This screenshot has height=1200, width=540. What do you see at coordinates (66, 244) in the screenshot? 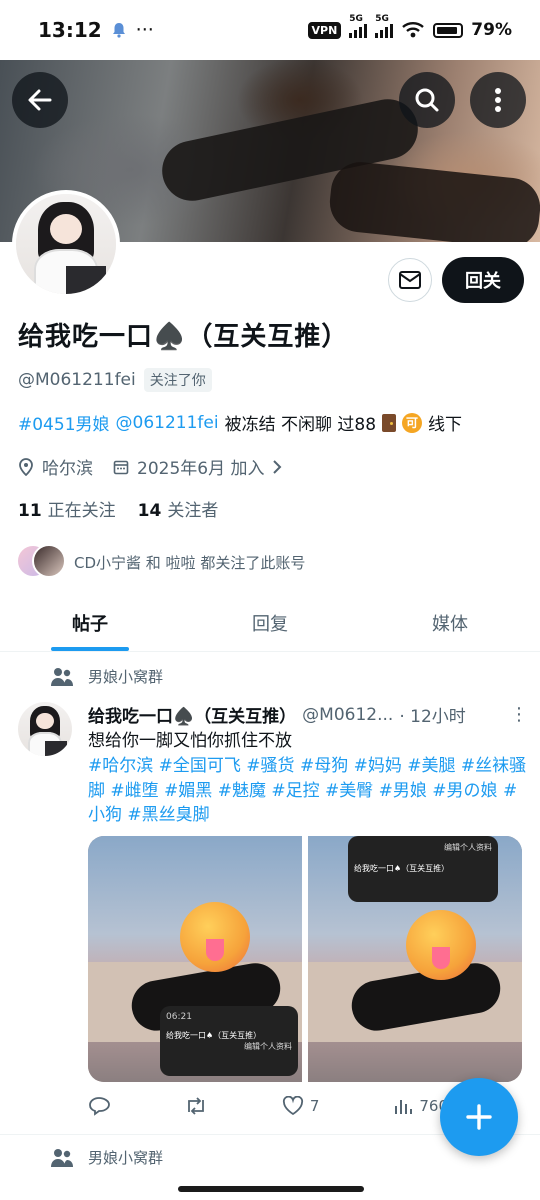
I see `profile-avatar` at bounding box center [66, 244].